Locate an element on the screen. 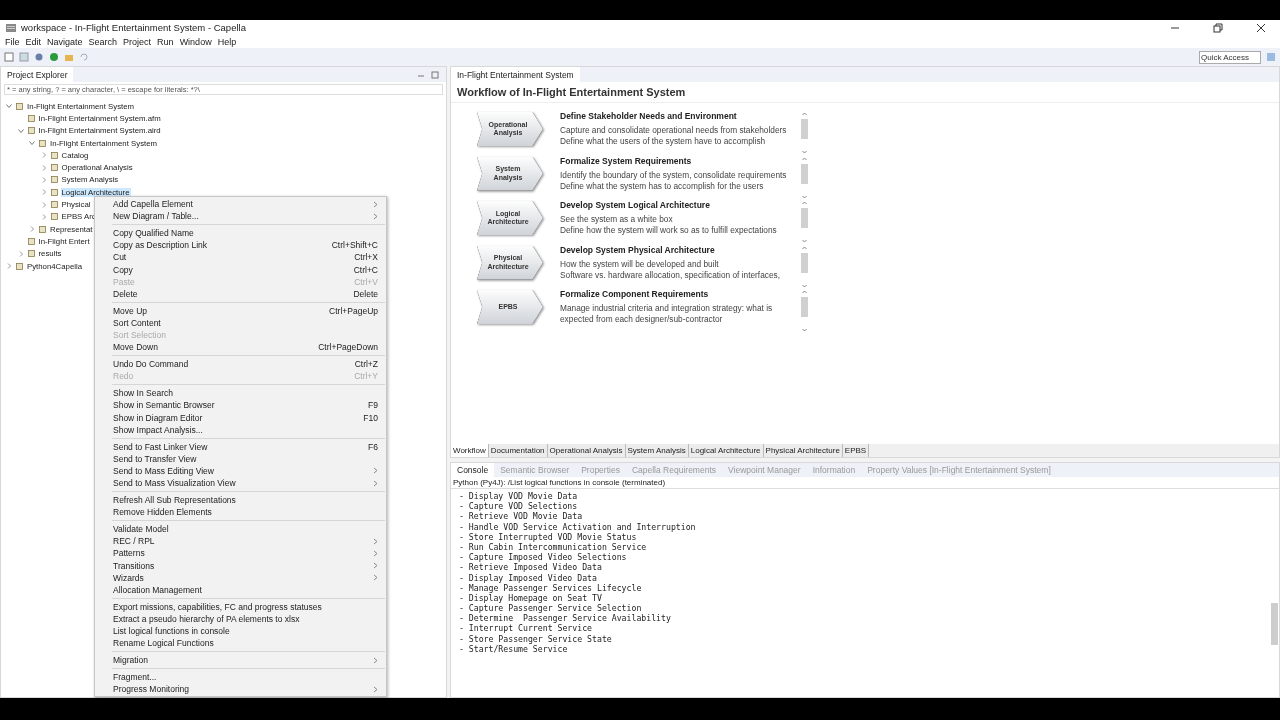  step-description: See the system as a white box is located at coordinates (617, 219).